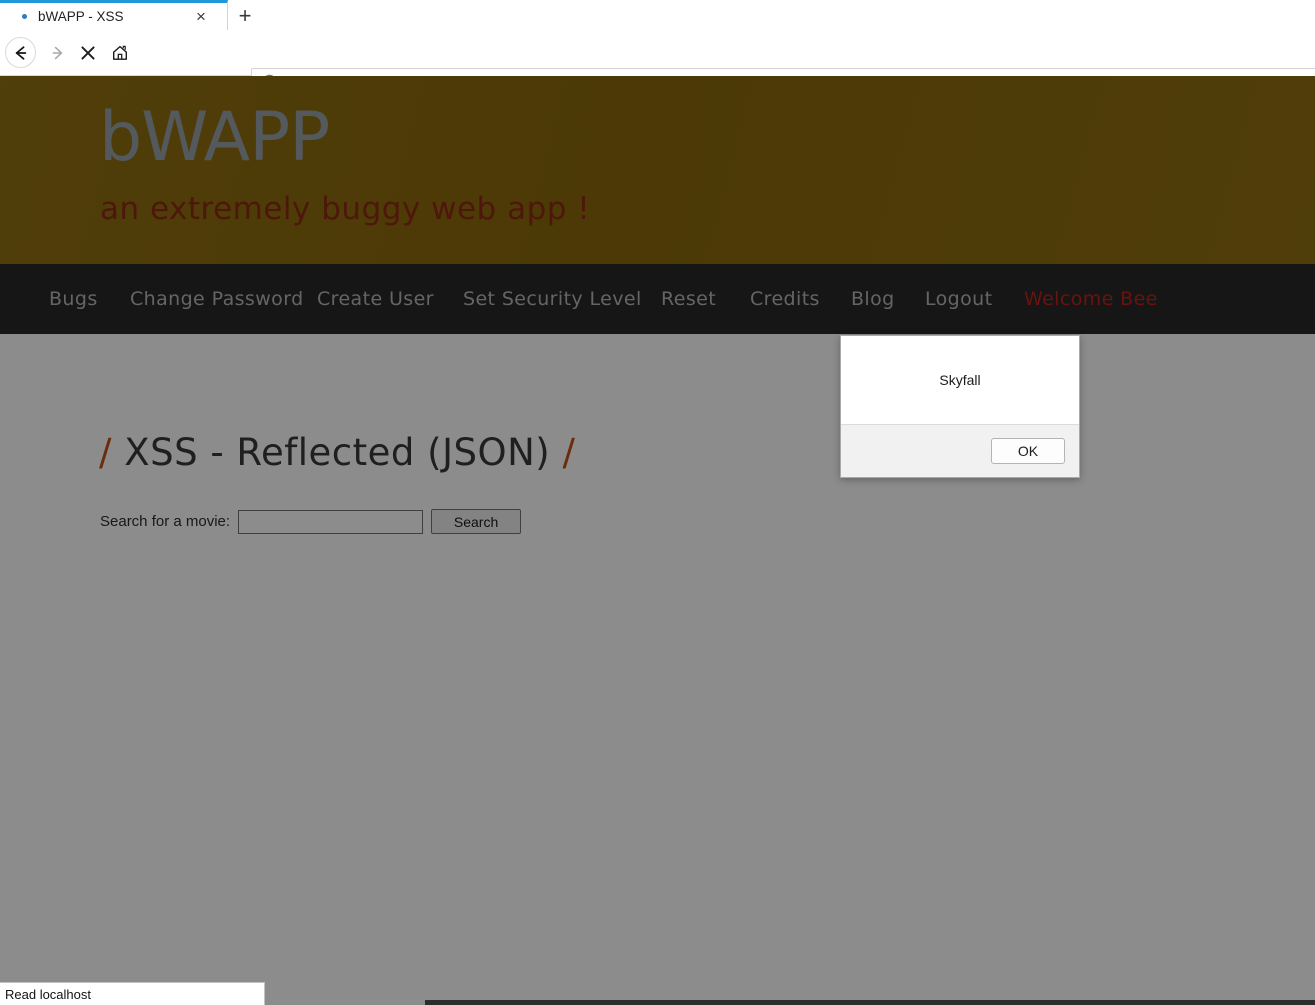 The width and height of the screenshot is (1315, 1005). I want to click on nav-item-reset: Reset, so click(688, 299).